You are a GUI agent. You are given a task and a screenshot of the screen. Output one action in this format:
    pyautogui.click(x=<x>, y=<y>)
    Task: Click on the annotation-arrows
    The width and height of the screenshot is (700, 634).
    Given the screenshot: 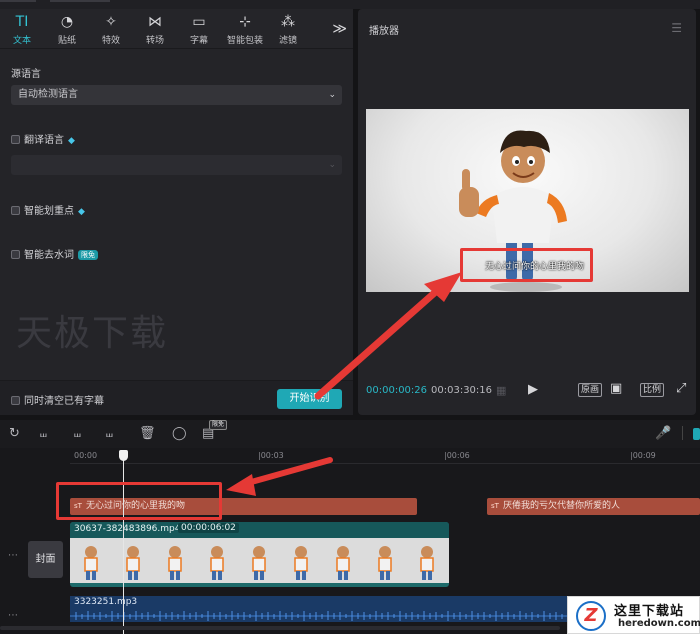 What is the action you would take?
    pyautogui.click(x=344, y=384)
    